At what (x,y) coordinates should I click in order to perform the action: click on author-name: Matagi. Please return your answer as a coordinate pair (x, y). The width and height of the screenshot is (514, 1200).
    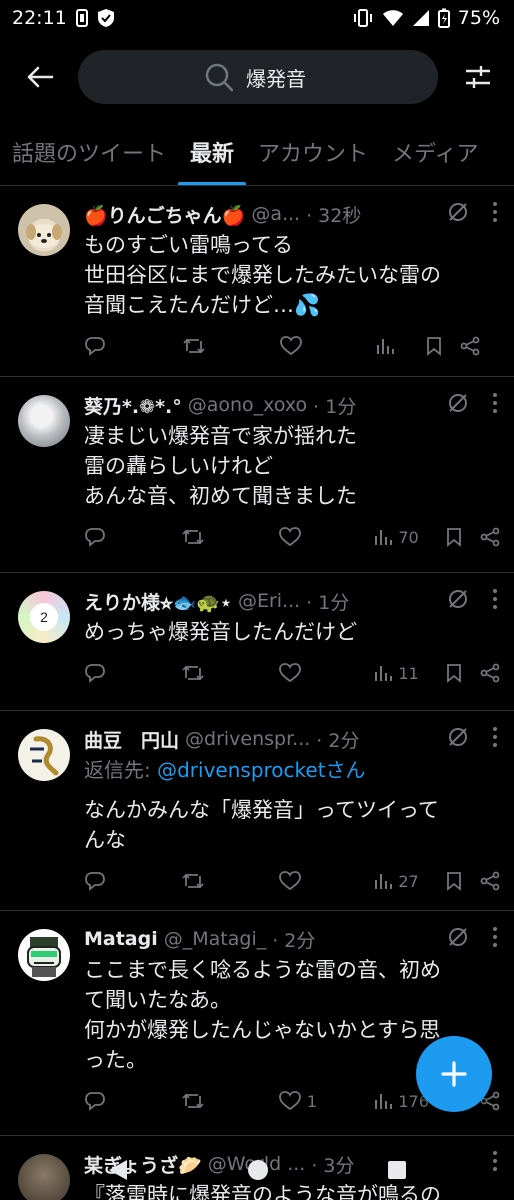
    Looking at the image, I should click on (121, 939).